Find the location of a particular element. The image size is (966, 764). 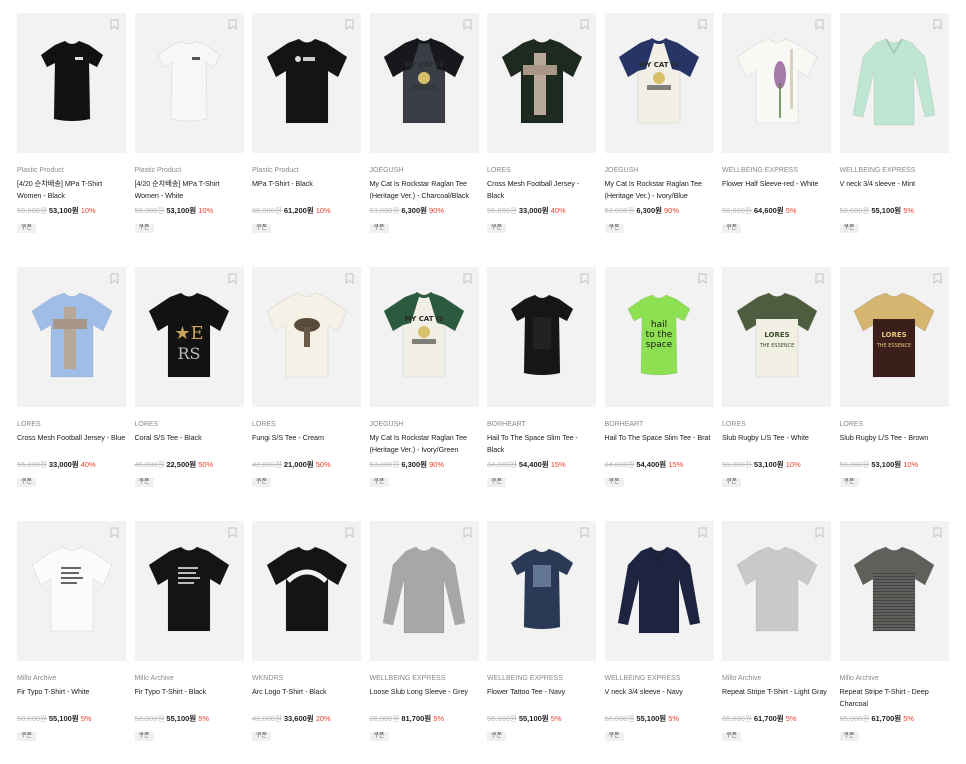

product-name: V neck 3/4 sleeve - Mint is located at coordinates (894, 189).